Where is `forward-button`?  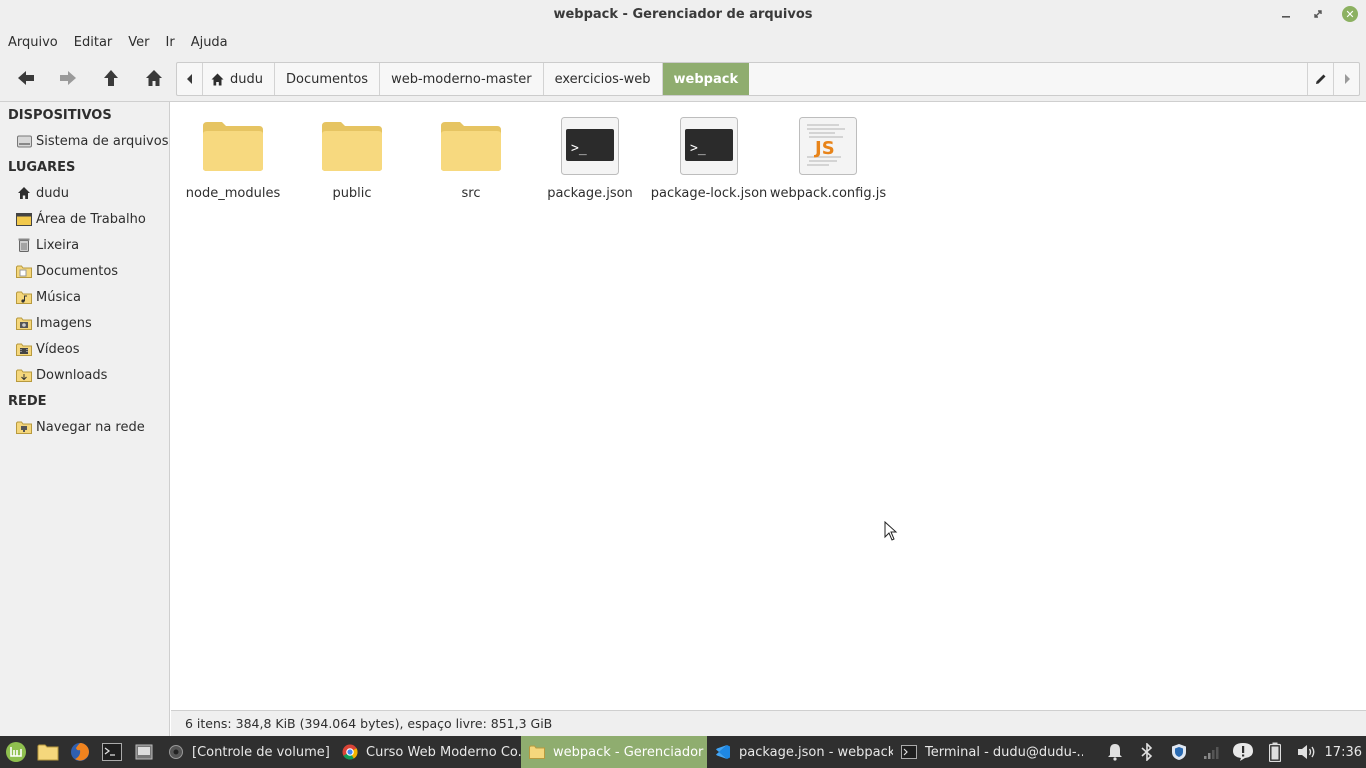
forward-button is located at coordinates (68, 78).